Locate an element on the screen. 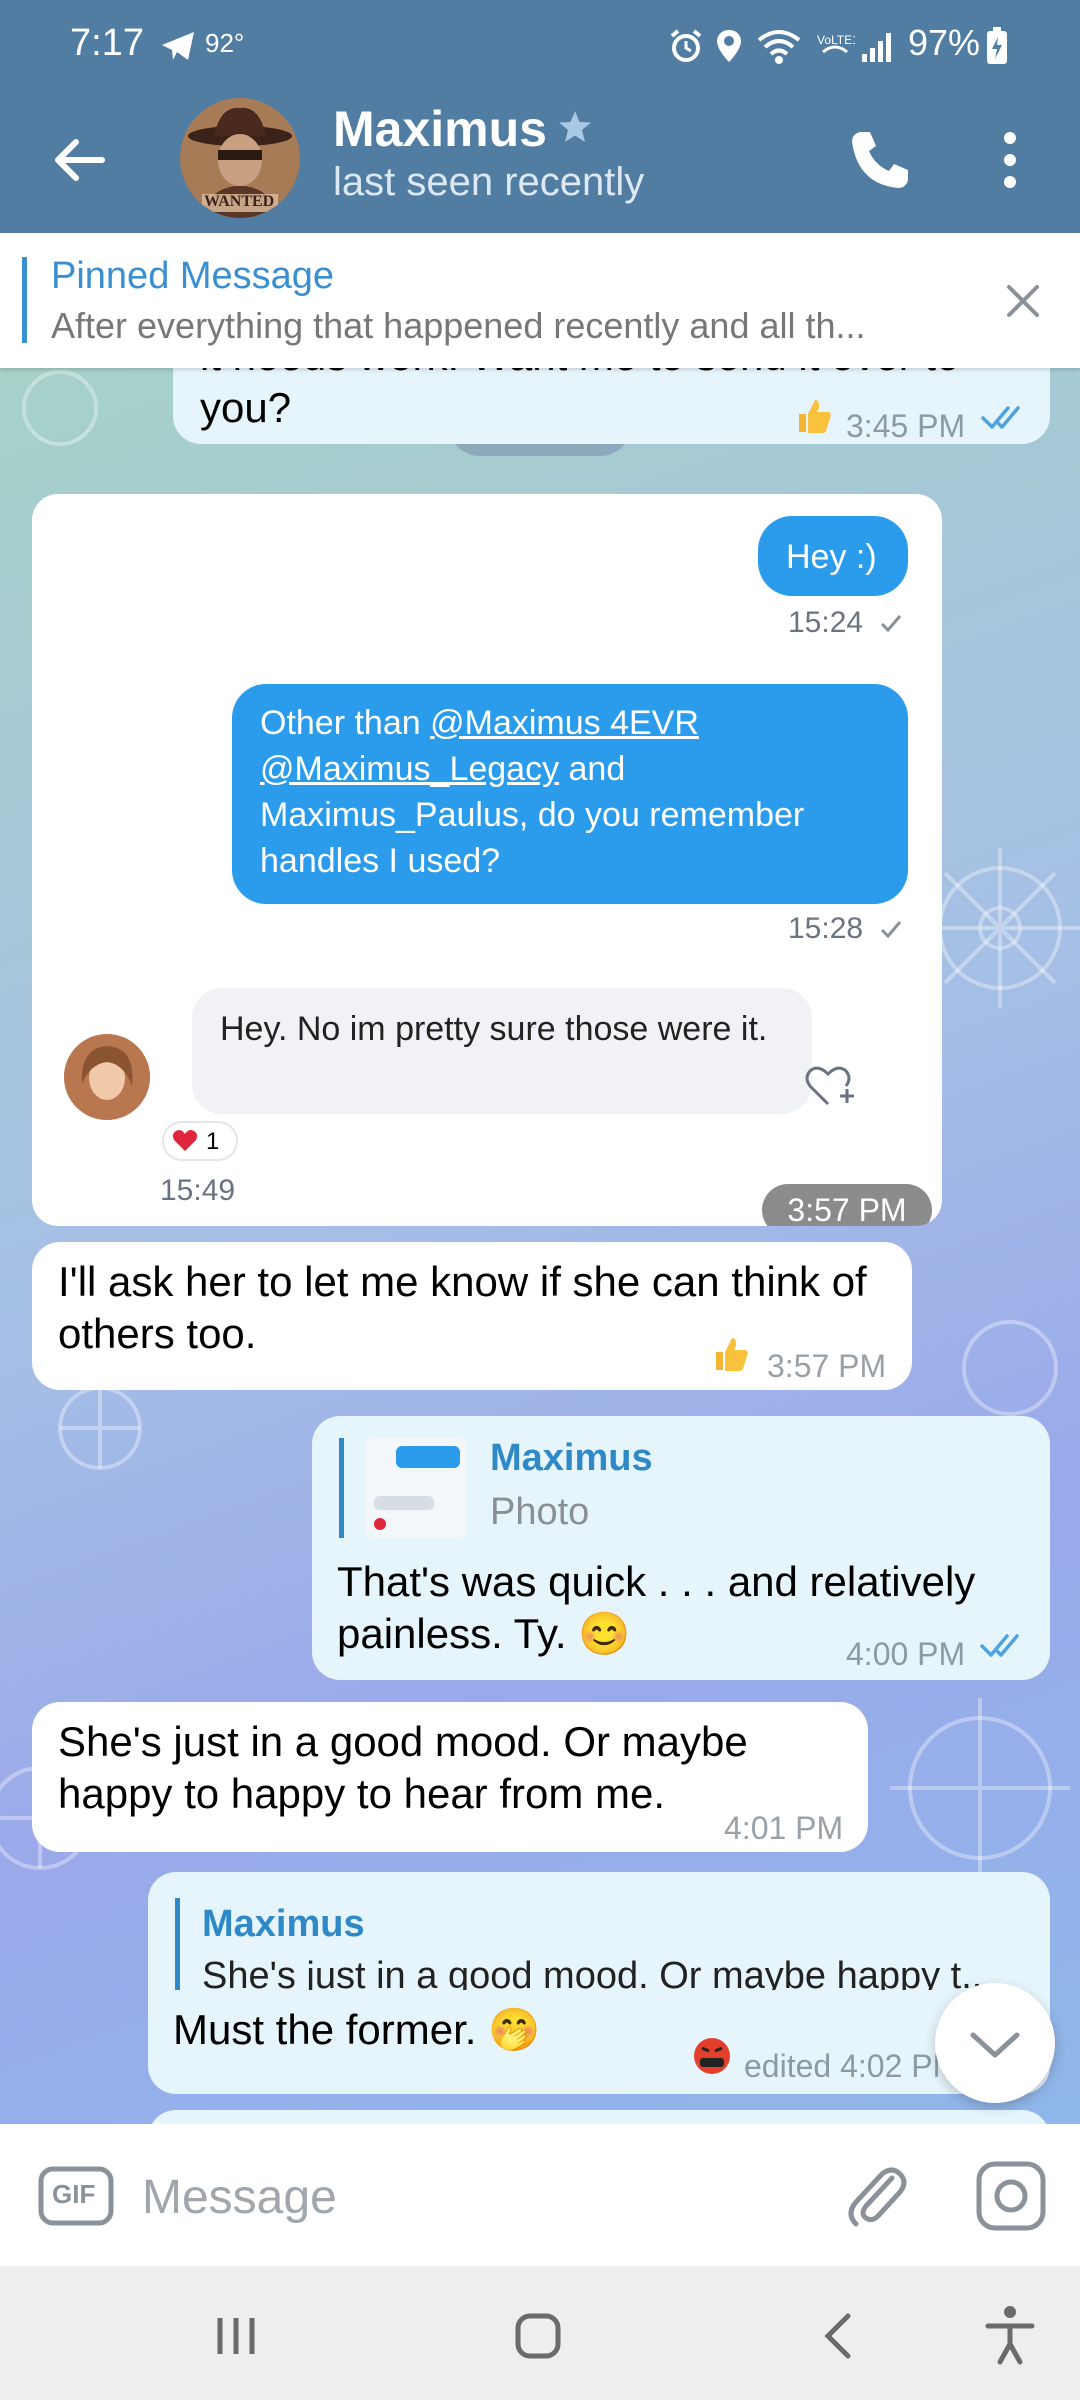  more-options-icon is located at coordinates (1010, 160).